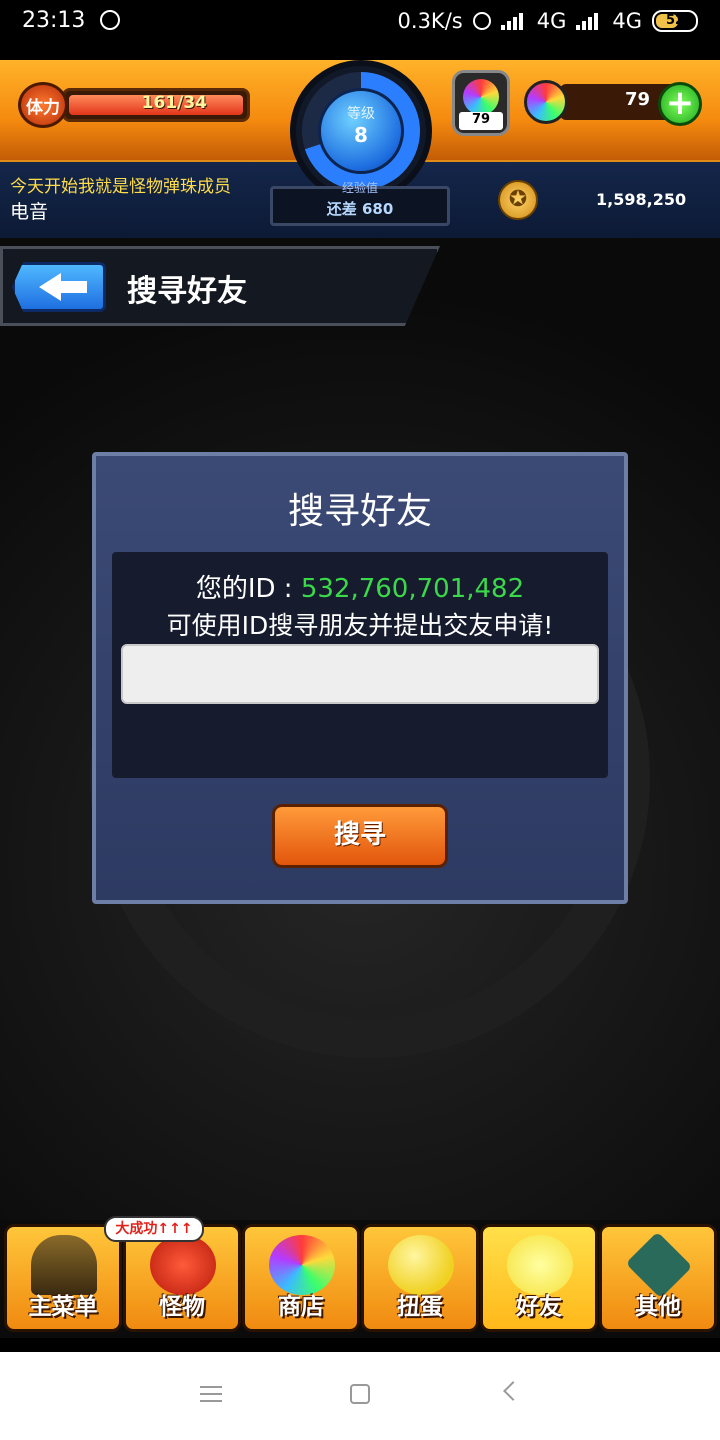  What do you see at coordinates (637, 99) in the screenshot?
I see `gem-count: 79` at bounding box center [637, 99].